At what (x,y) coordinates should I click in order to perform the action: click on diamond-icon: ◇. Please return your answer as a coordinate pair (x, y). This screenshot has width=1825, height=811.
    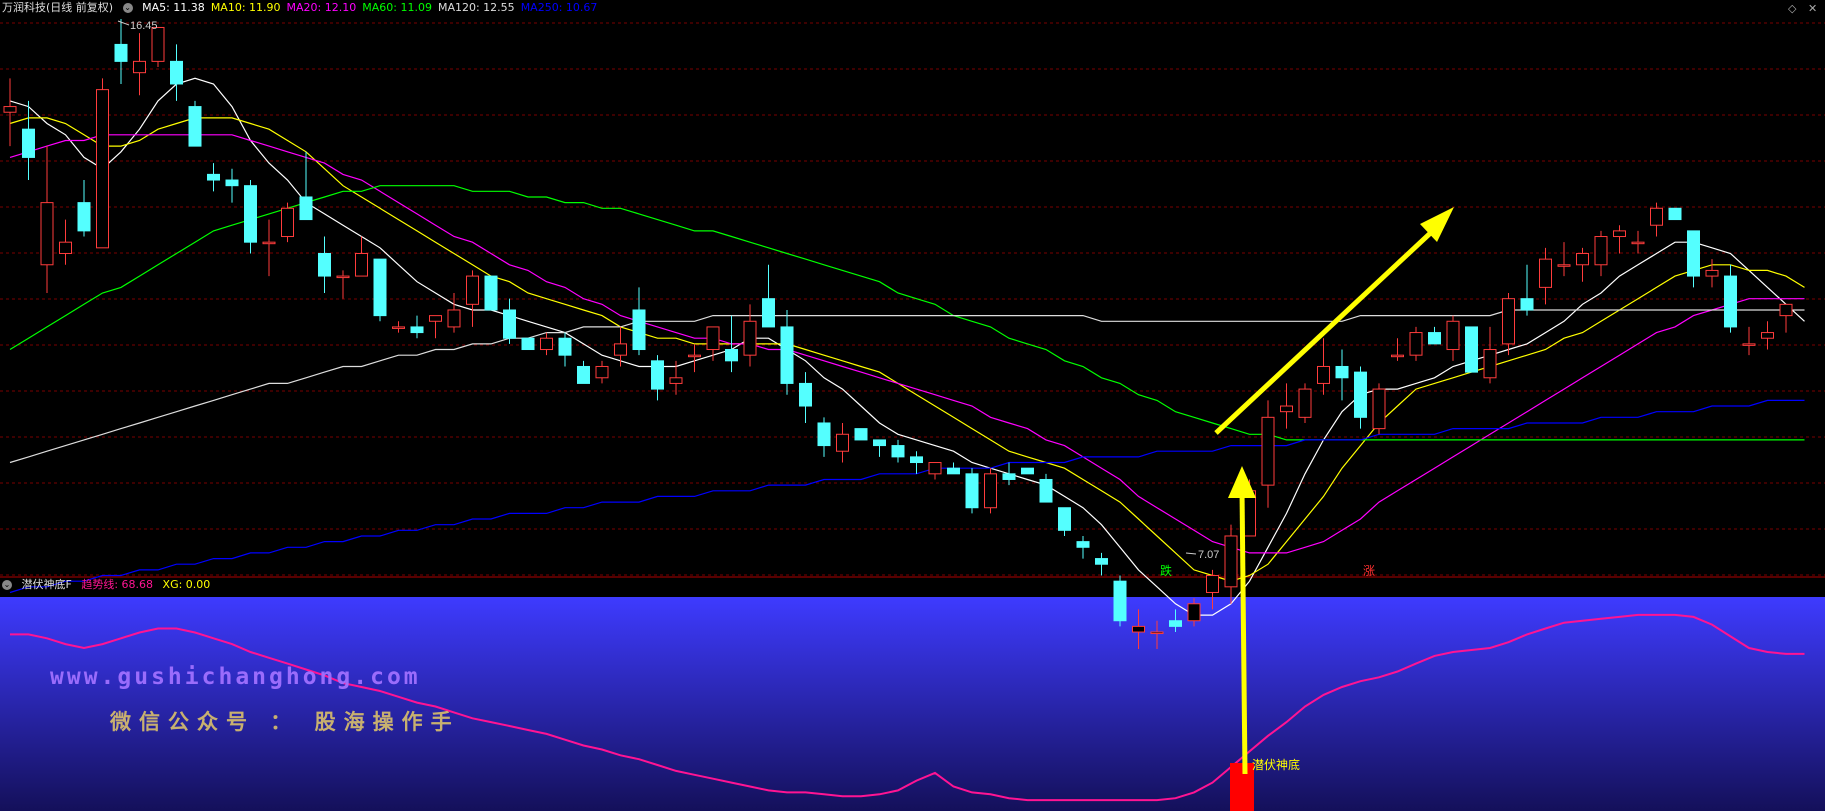
    Looking at the image, I should click on (1792, 8).